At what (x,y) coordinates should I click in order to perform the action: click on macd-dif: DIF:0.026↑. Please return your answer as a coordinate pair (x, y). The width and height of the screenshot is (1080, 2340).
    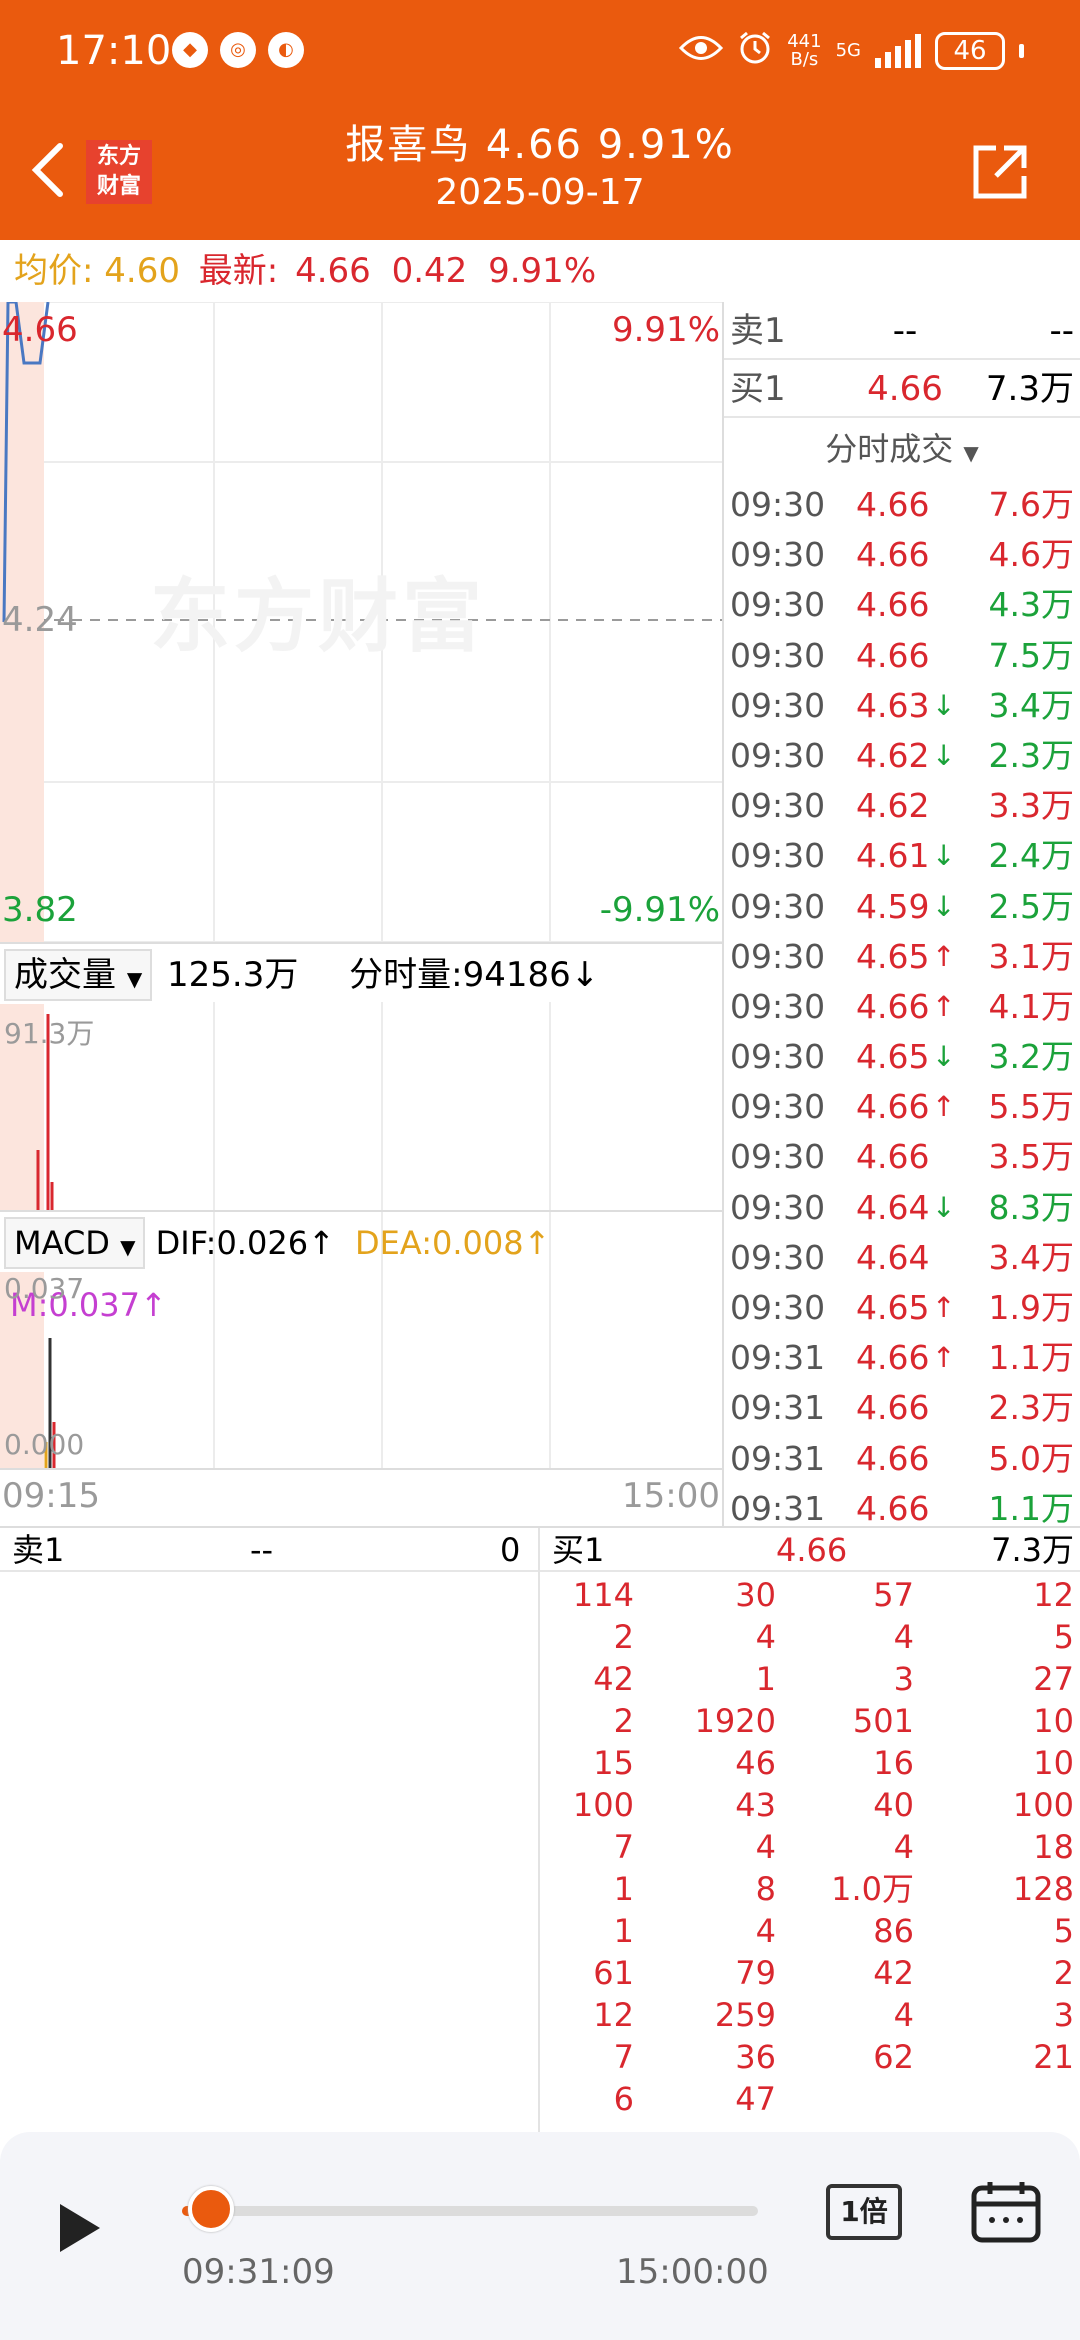
    Looking at the image, I should click on (245, 1243).